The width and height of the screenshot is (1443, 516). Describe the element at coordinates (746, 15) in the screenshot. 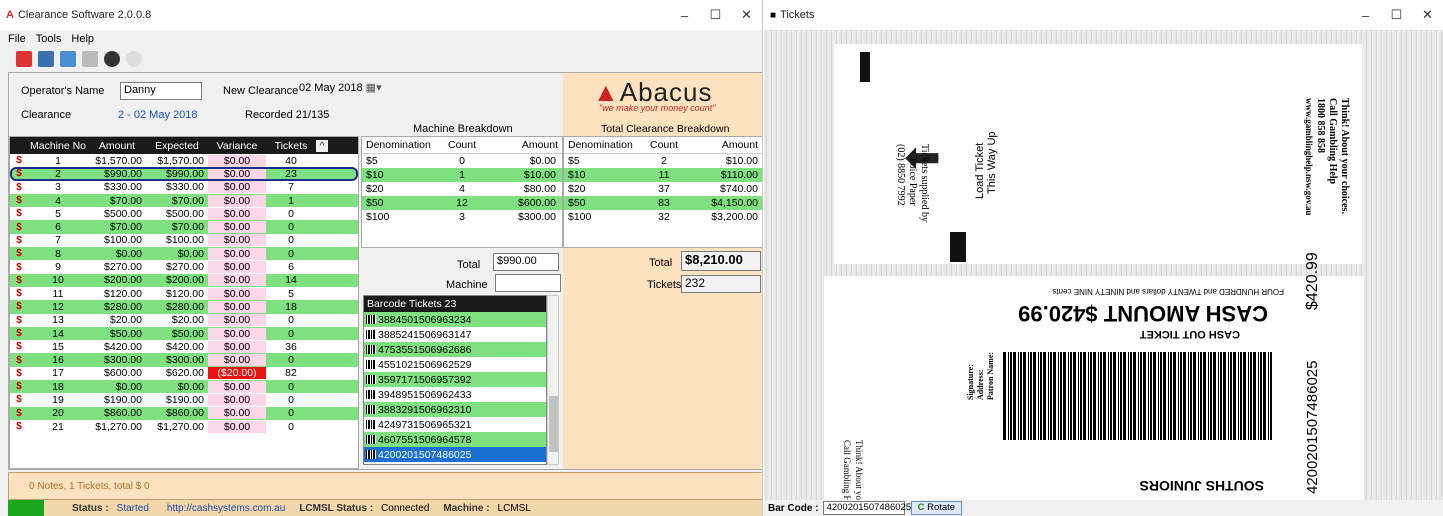

I see `close-button: ✕` at that location.